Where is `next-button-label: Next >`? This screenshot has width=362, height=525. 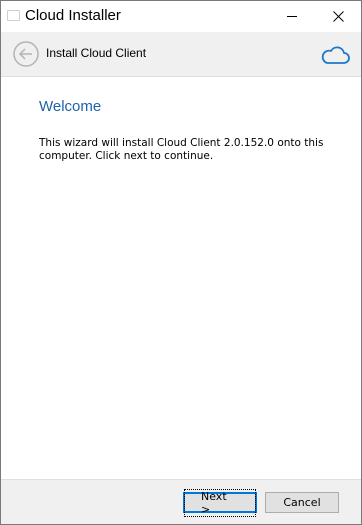 next-button-label: Next > is located at coordinates (220, 502).